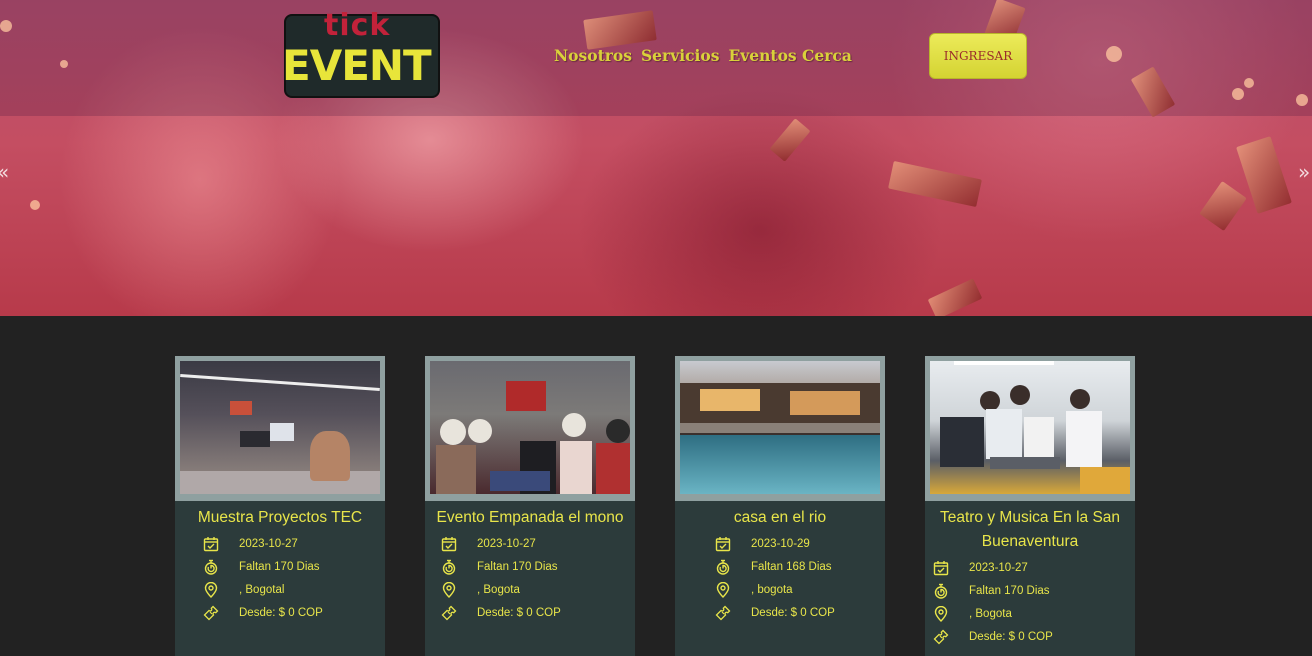 Image resolution: width=1312 pixels, height=656 pixels. I want to click on event-title: Evento Empanada el mono, so click(530, 518).